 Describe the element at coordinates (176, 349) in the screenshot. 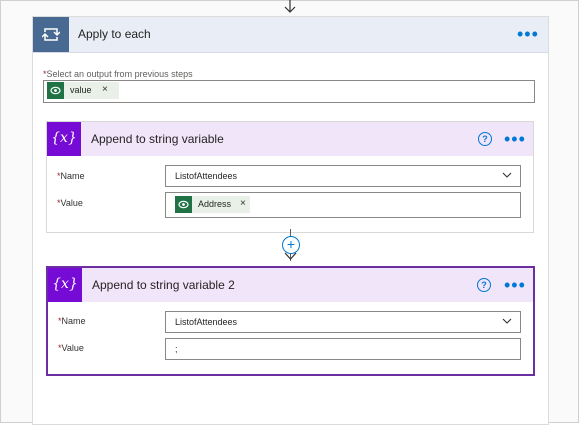

I see `value-input-text: ;` at that location.